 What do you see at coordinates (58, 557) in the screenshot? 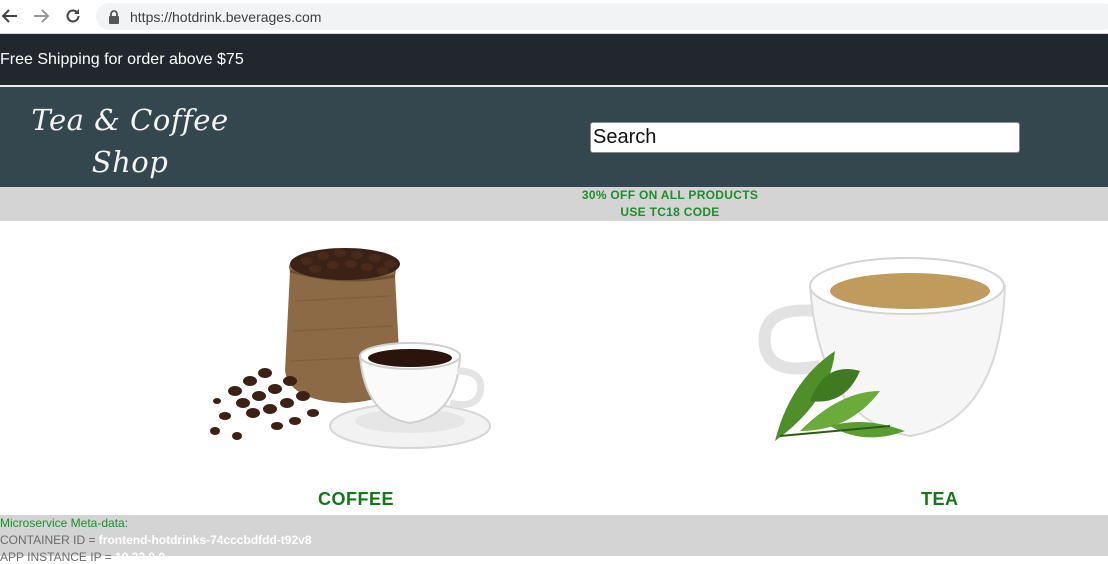
I see `instance-ip-label: APP INSTANCE IP =` at bounding box center [58, 557].